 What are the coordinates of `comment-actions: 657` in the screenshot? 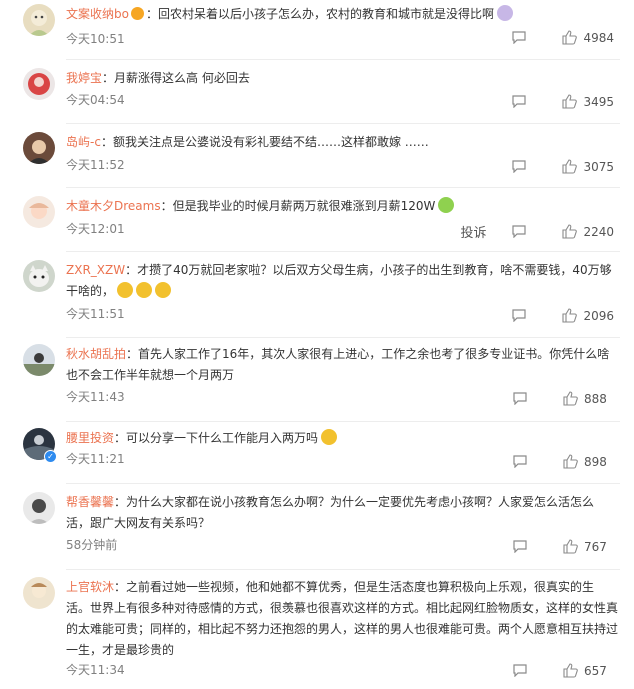 It's located at (563, 670).